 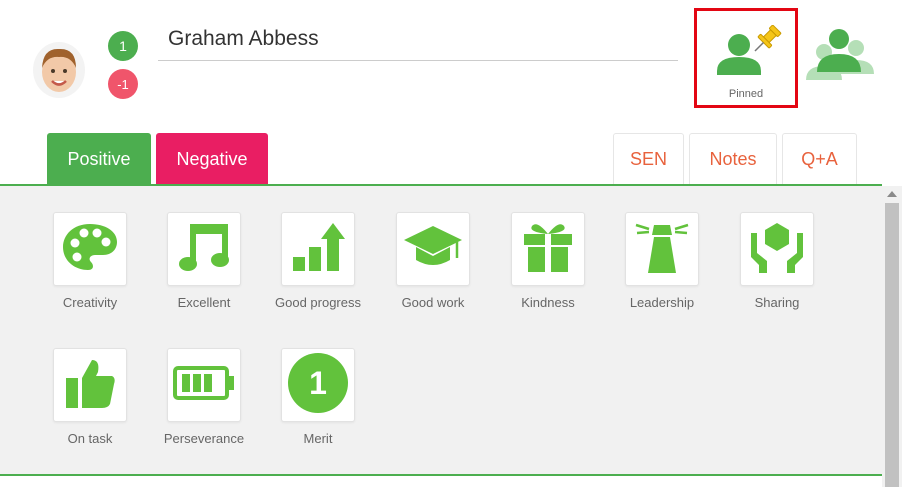 I want to click on behaviour-item-excellent: Excellent, so click(x=204, y=262).